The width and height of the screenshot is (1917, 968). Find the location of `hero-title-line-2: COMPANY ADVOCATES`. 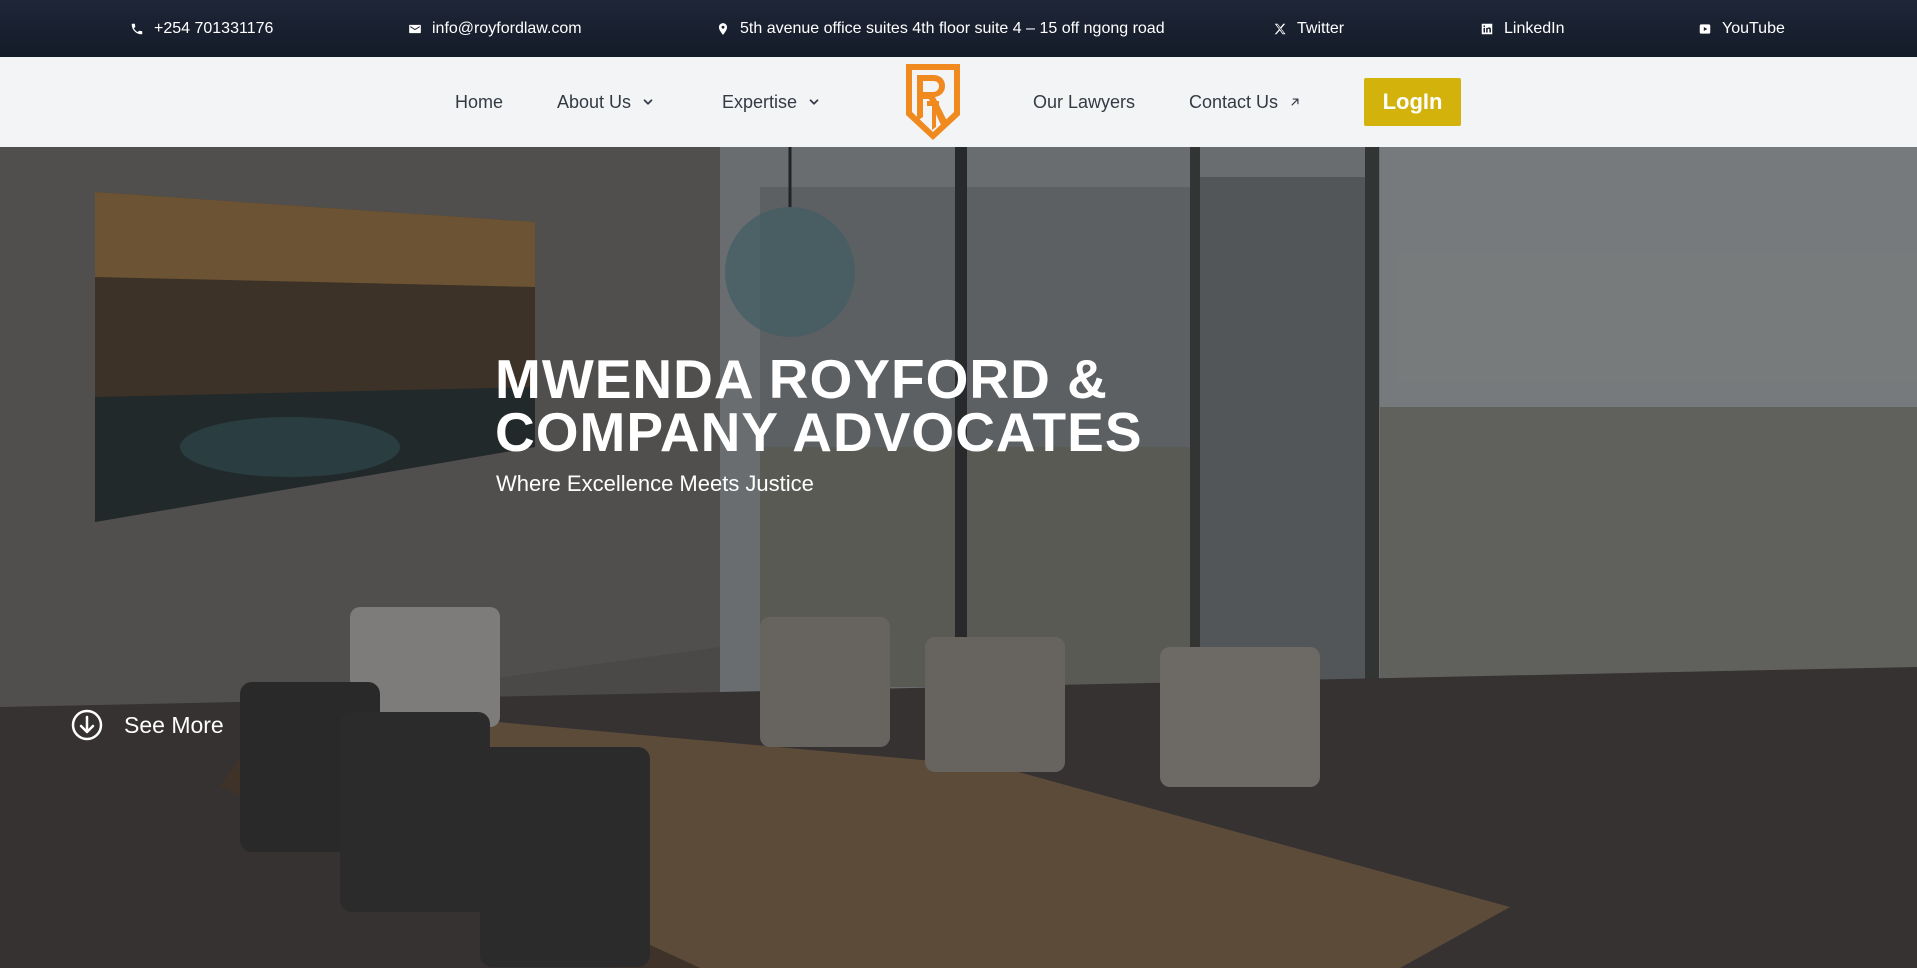

hero-title-line-2: COMPANY ADVOCATES is located at coordinates (819, 432).